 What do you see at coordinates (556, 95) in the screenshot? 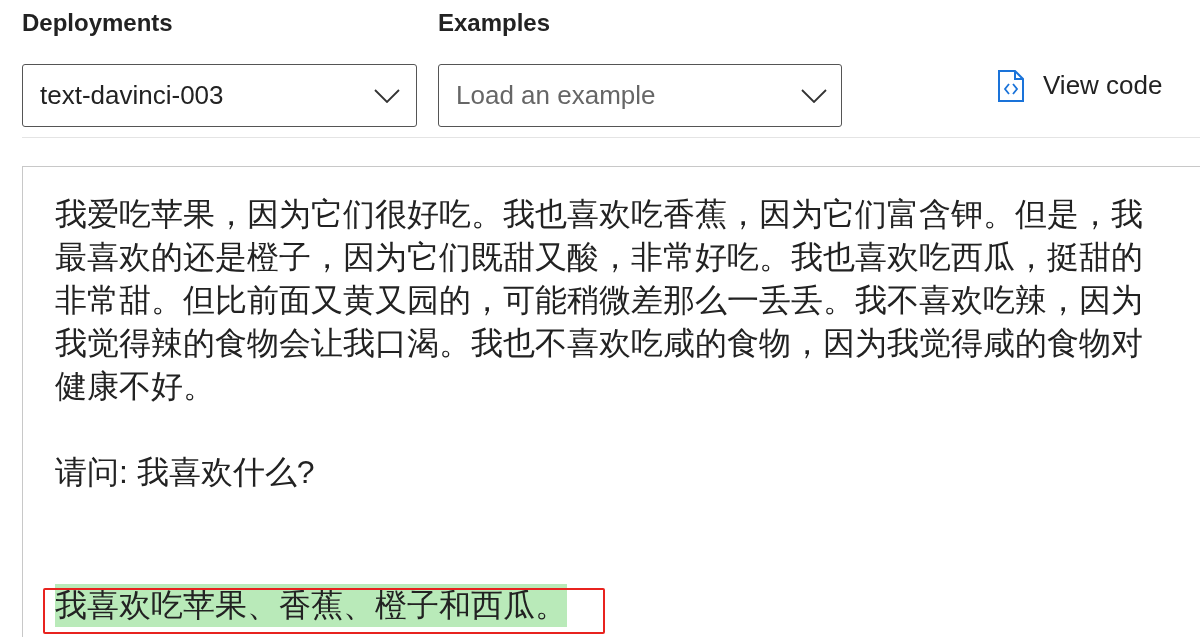
I see `dropdown-placeholder: Load an example` at bounding box center [556, 95].